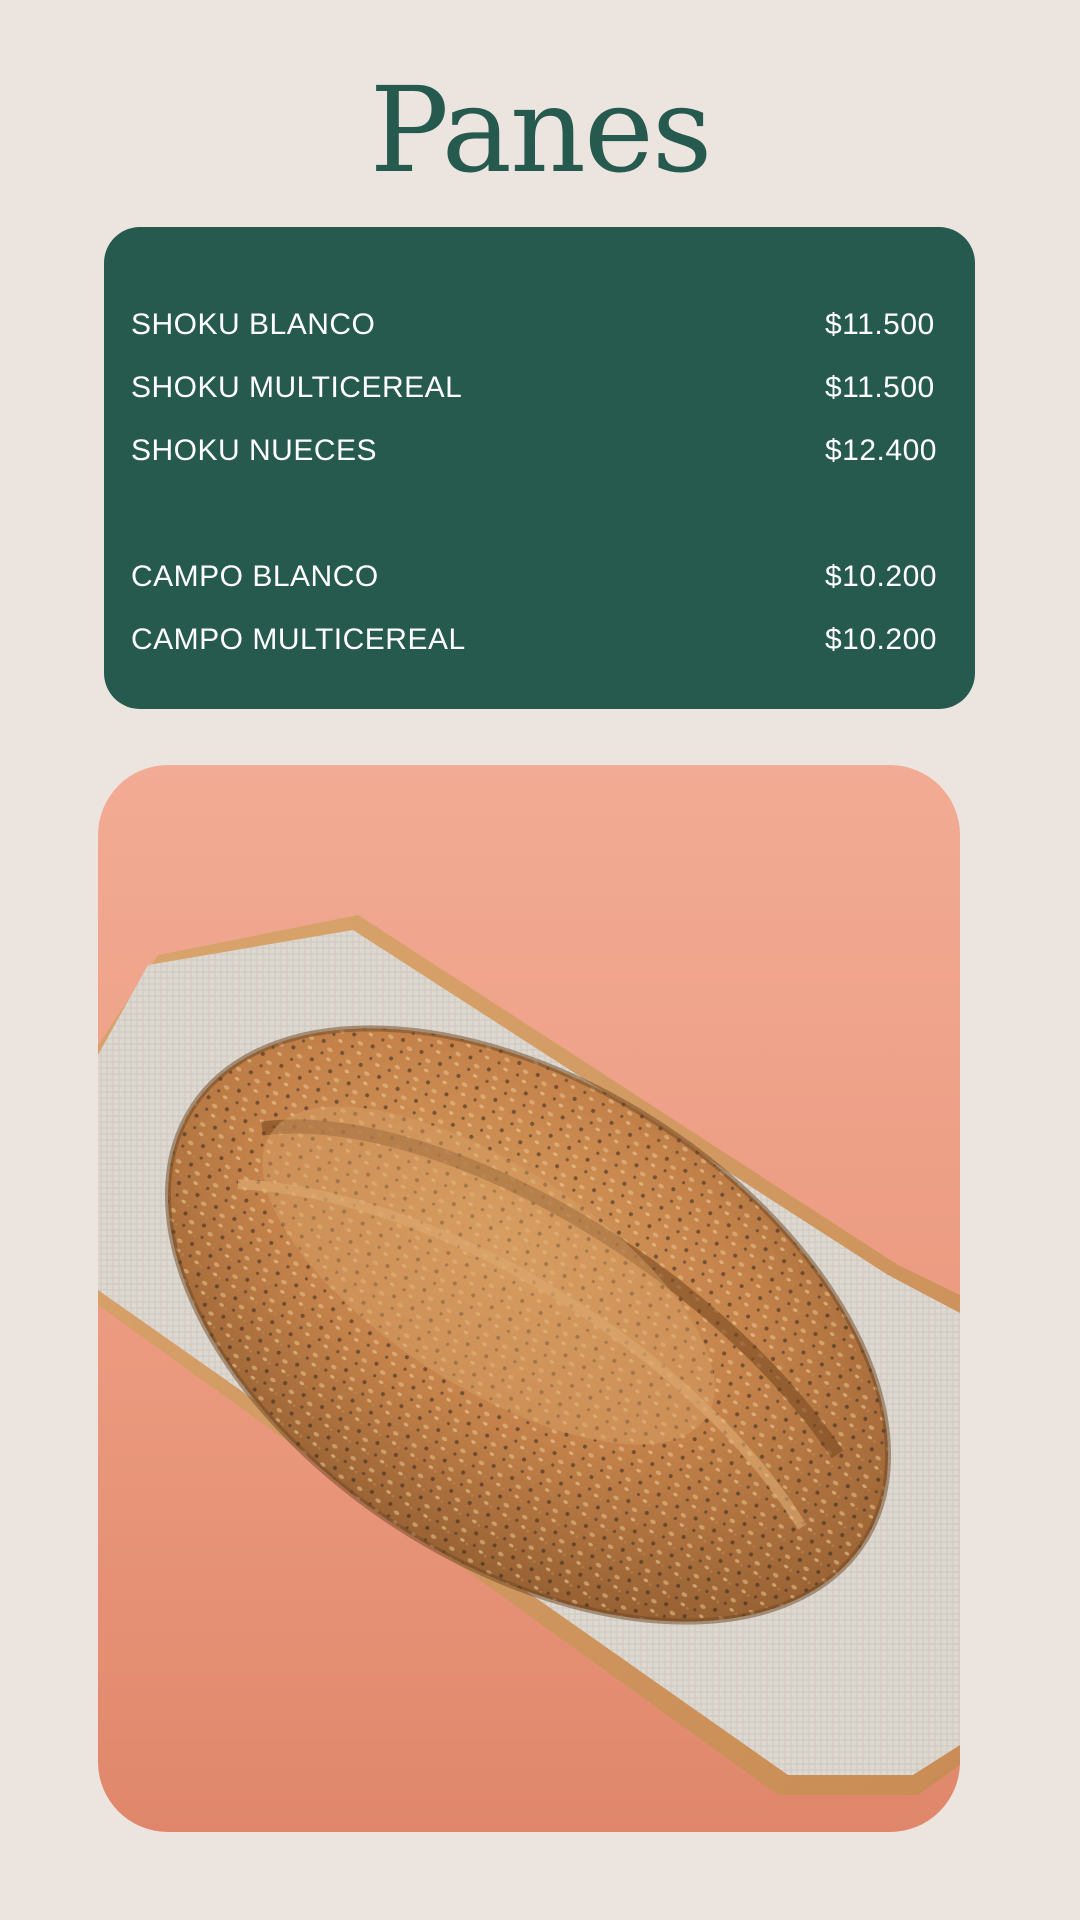  I want to click on menu-item: CAMPO BLANCO $10.200, so click(538, 577).